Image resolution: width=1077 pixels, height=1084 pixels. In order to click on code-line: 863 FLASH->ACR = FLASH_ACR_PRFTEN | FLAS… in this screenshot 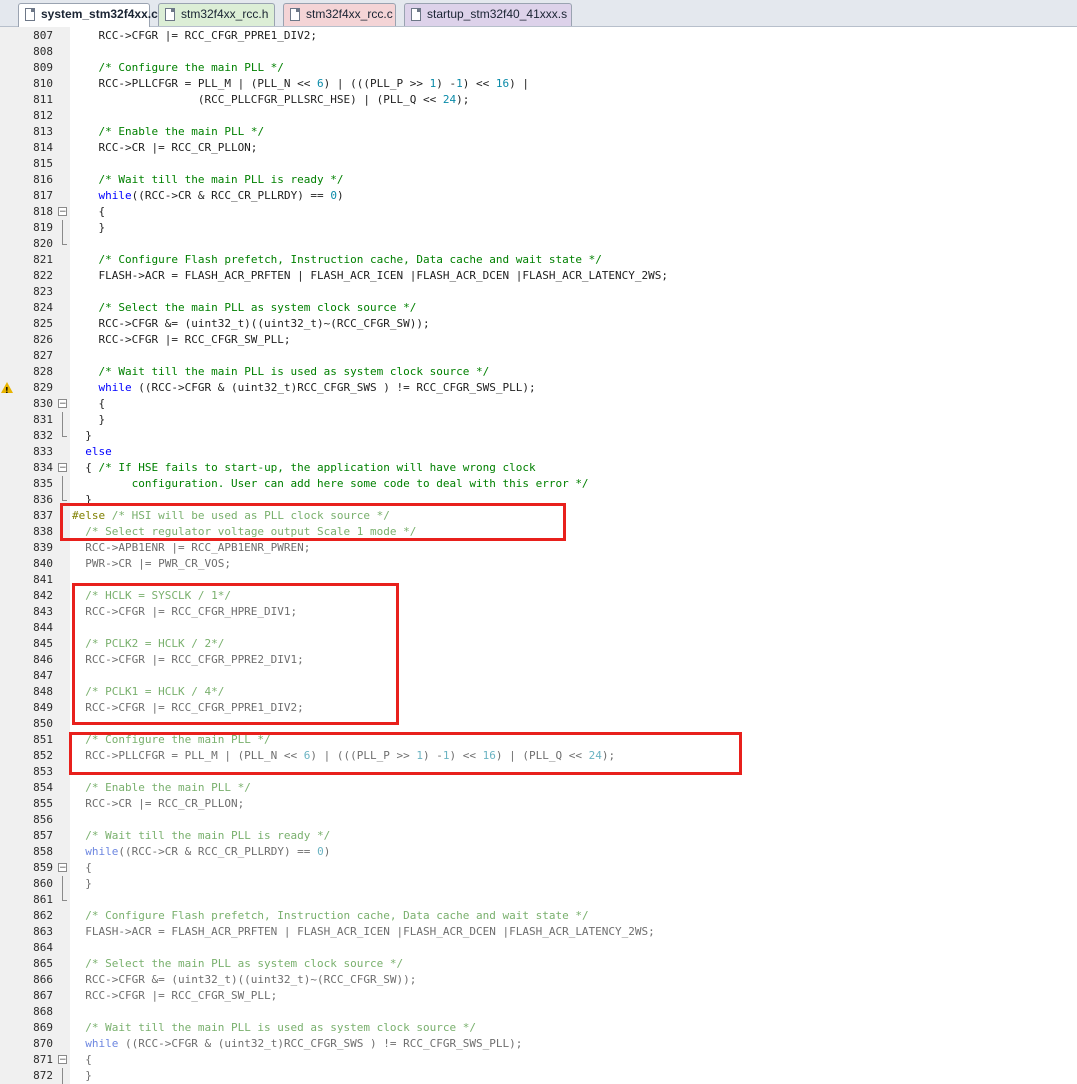, I will do `click(538, 932)`.